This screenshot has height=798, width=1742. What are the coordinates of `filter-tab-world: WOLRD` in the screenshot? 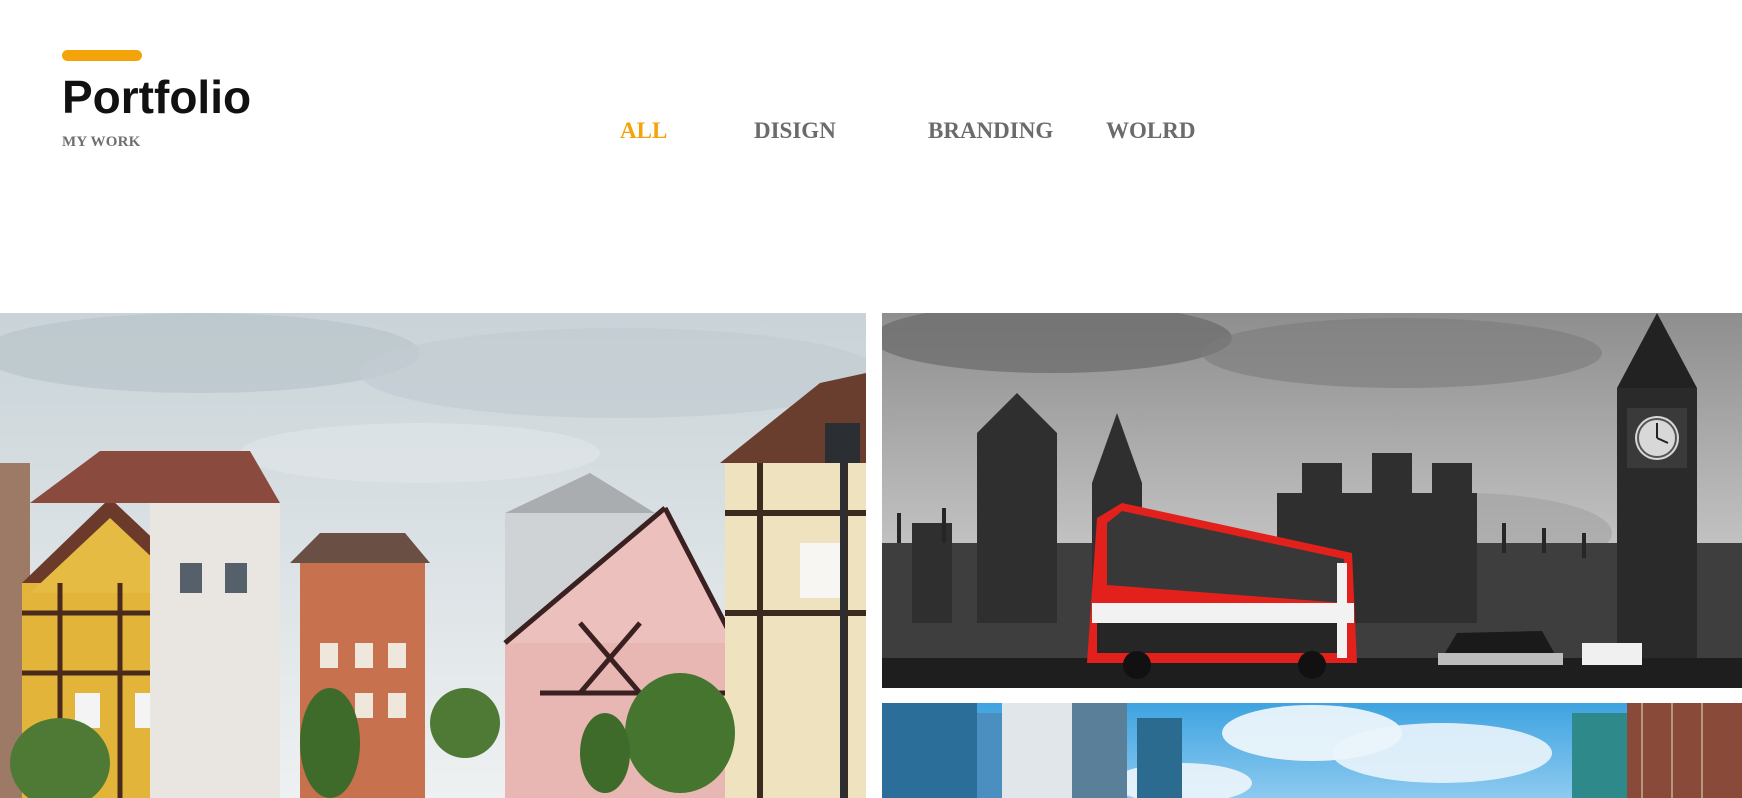 It's located at (1150, 131).